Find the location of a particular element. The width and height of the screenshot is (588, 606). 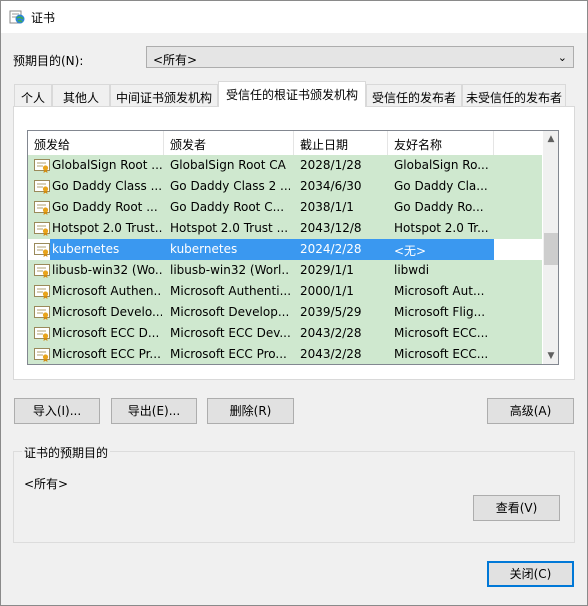

scroll-thumb is located at coordinates (551, 249).